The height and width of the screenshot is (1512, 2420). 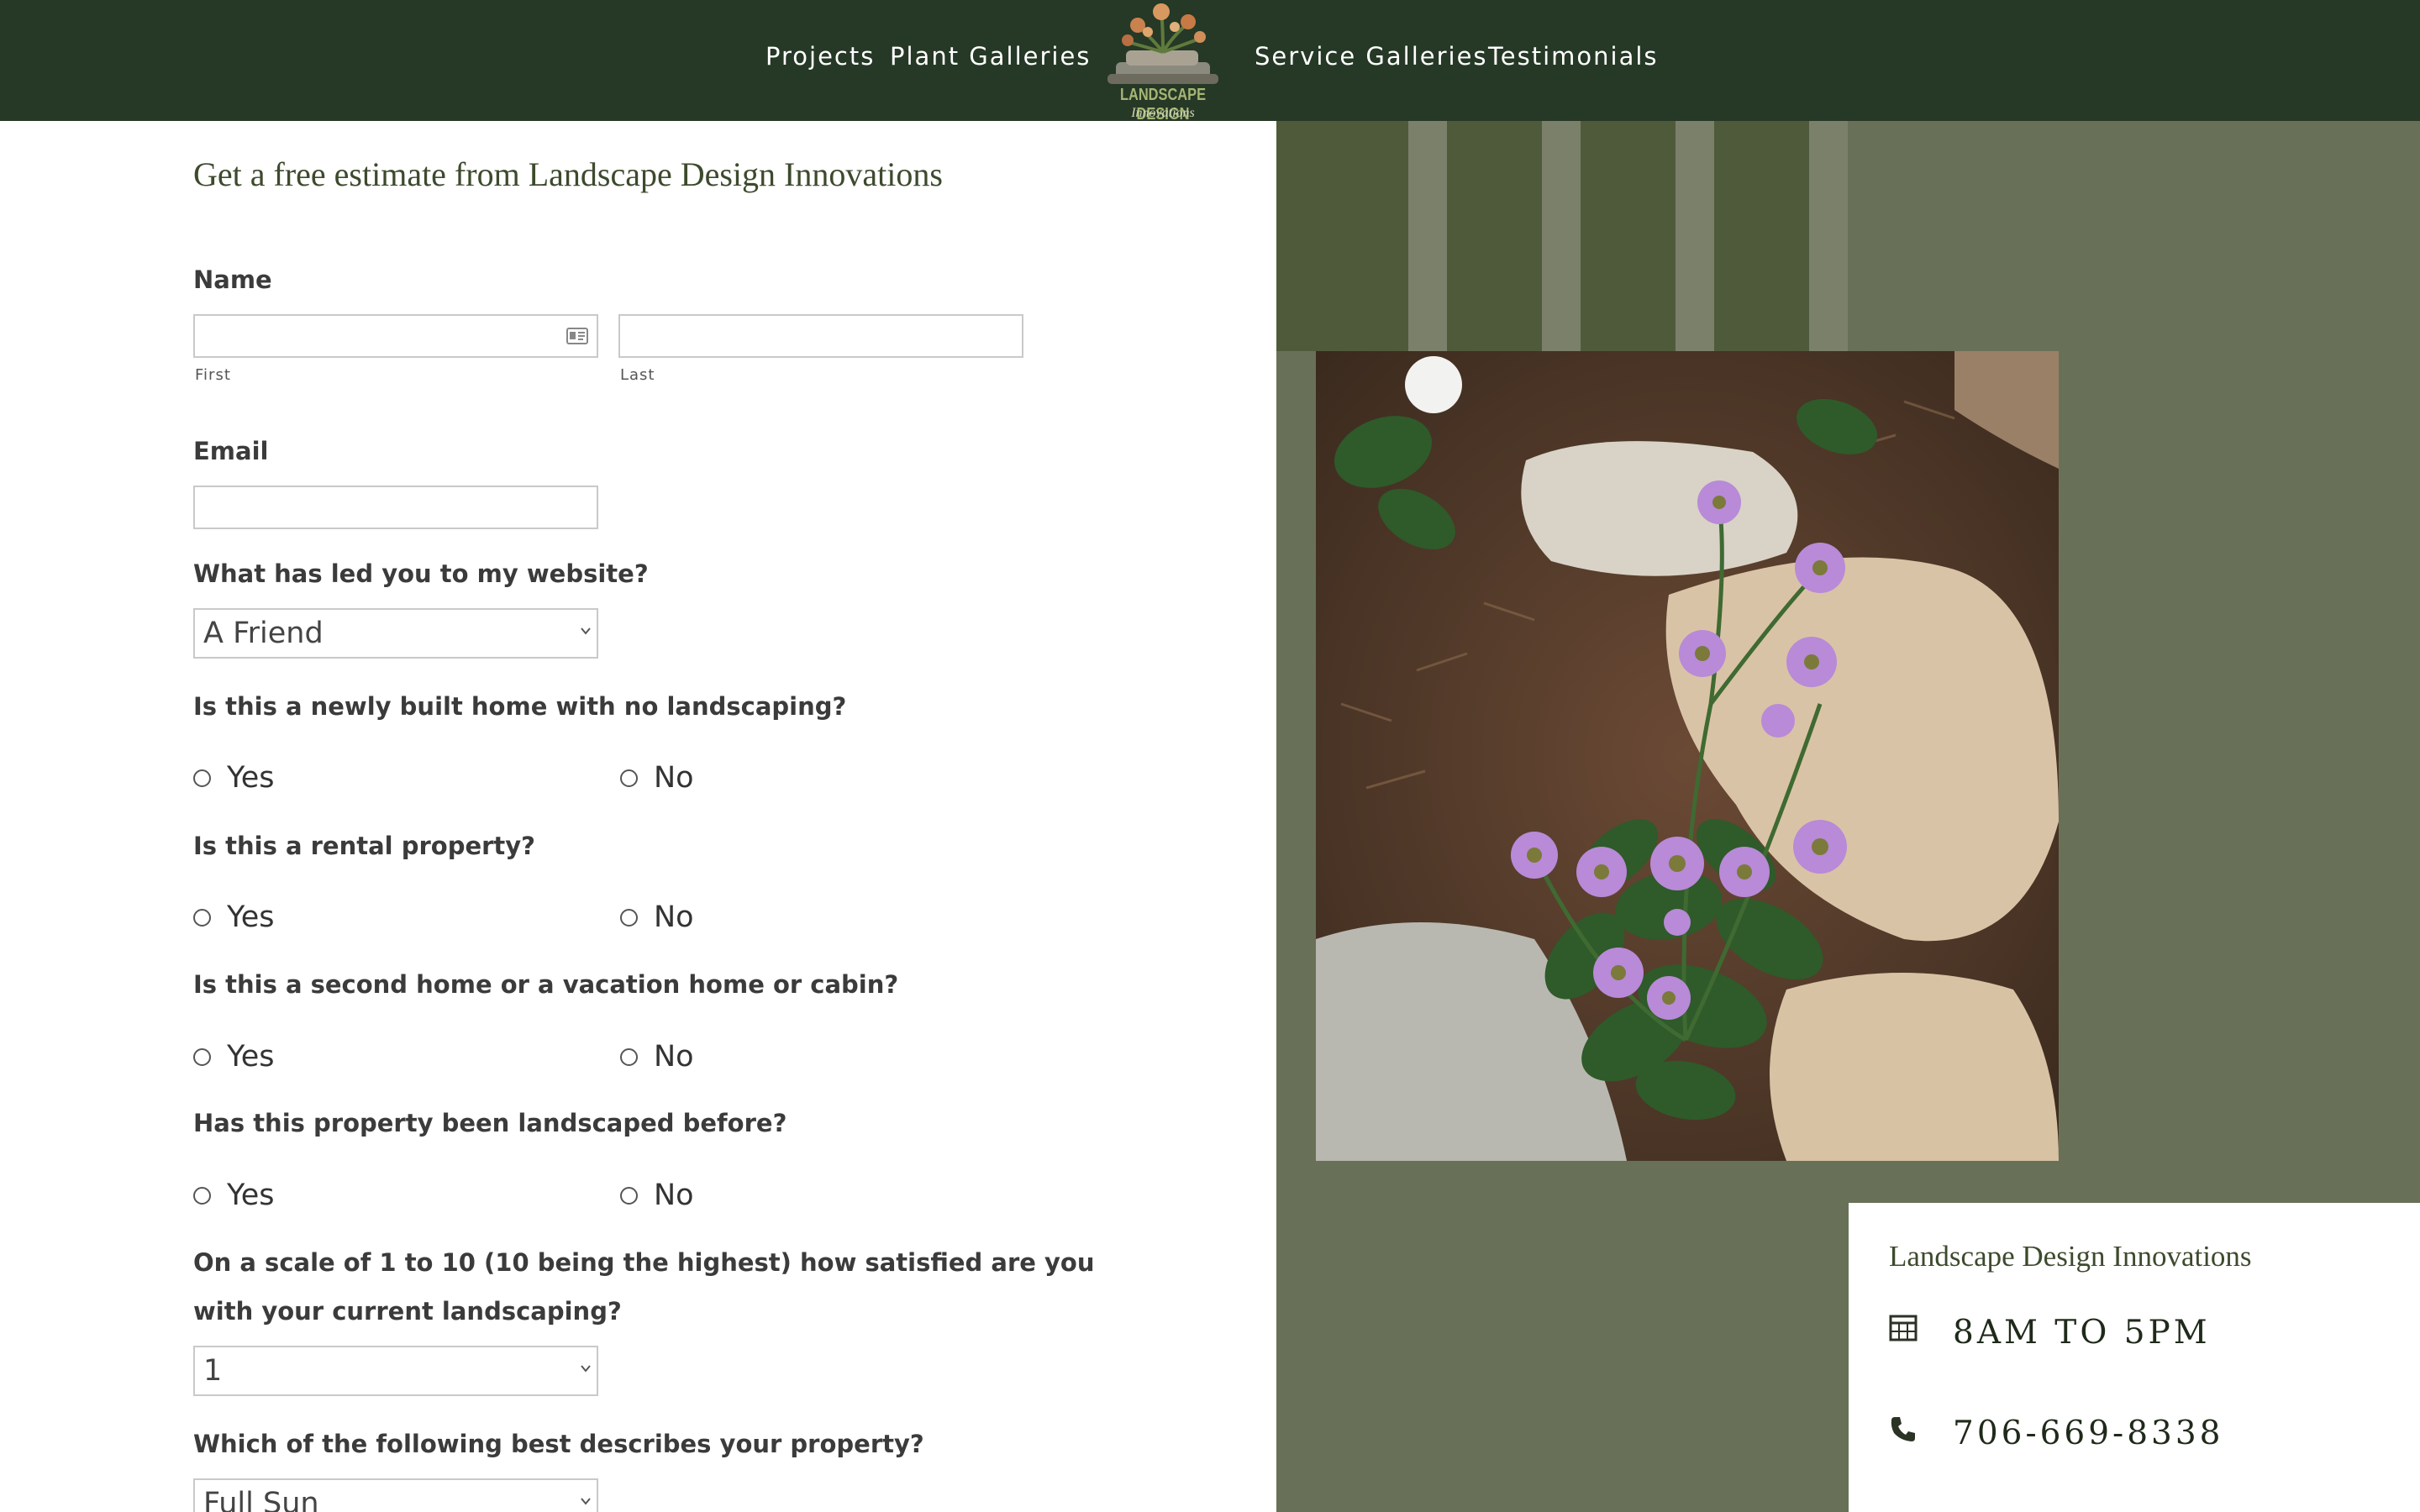 I want to click on last-sublabel: Last, so click(x=637, y=375).